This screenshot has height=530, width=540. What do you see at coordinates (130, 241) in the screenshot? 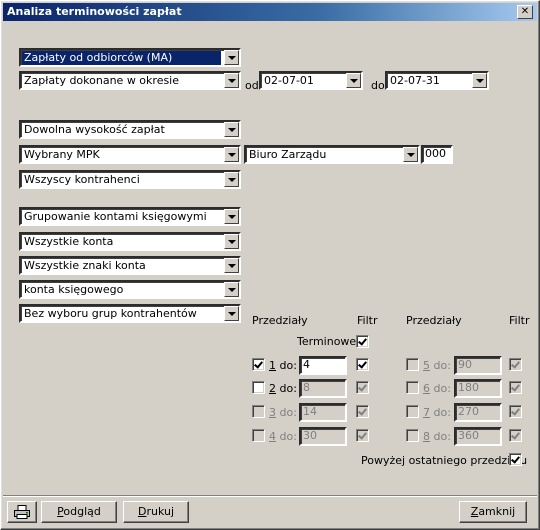
I see `accounts-select: Wszystkie konta` at bounding box center [130, 241].